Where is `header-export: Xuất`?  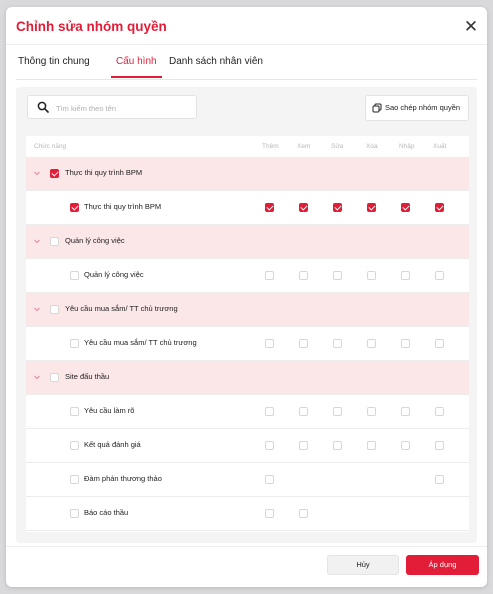
header-export: Xuất is located at coordinates (440, 146).